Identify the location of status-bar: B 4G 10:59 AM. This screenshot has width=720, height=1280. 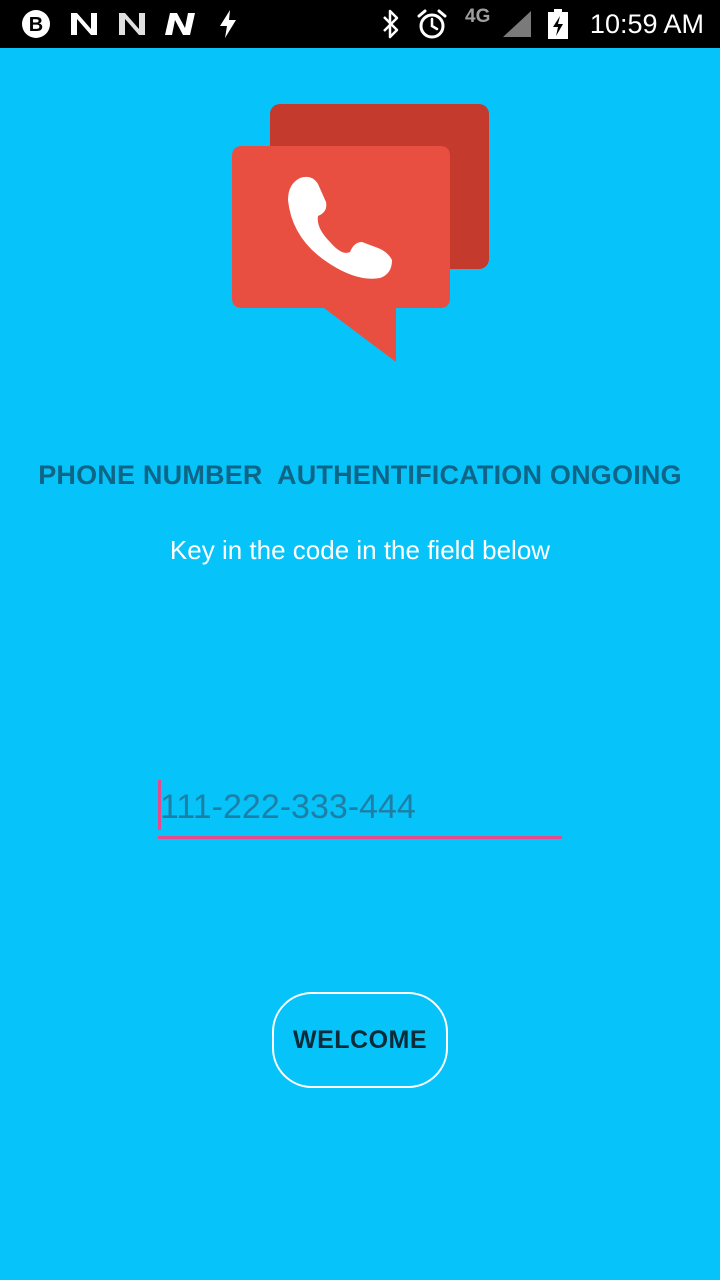
(360, 24).